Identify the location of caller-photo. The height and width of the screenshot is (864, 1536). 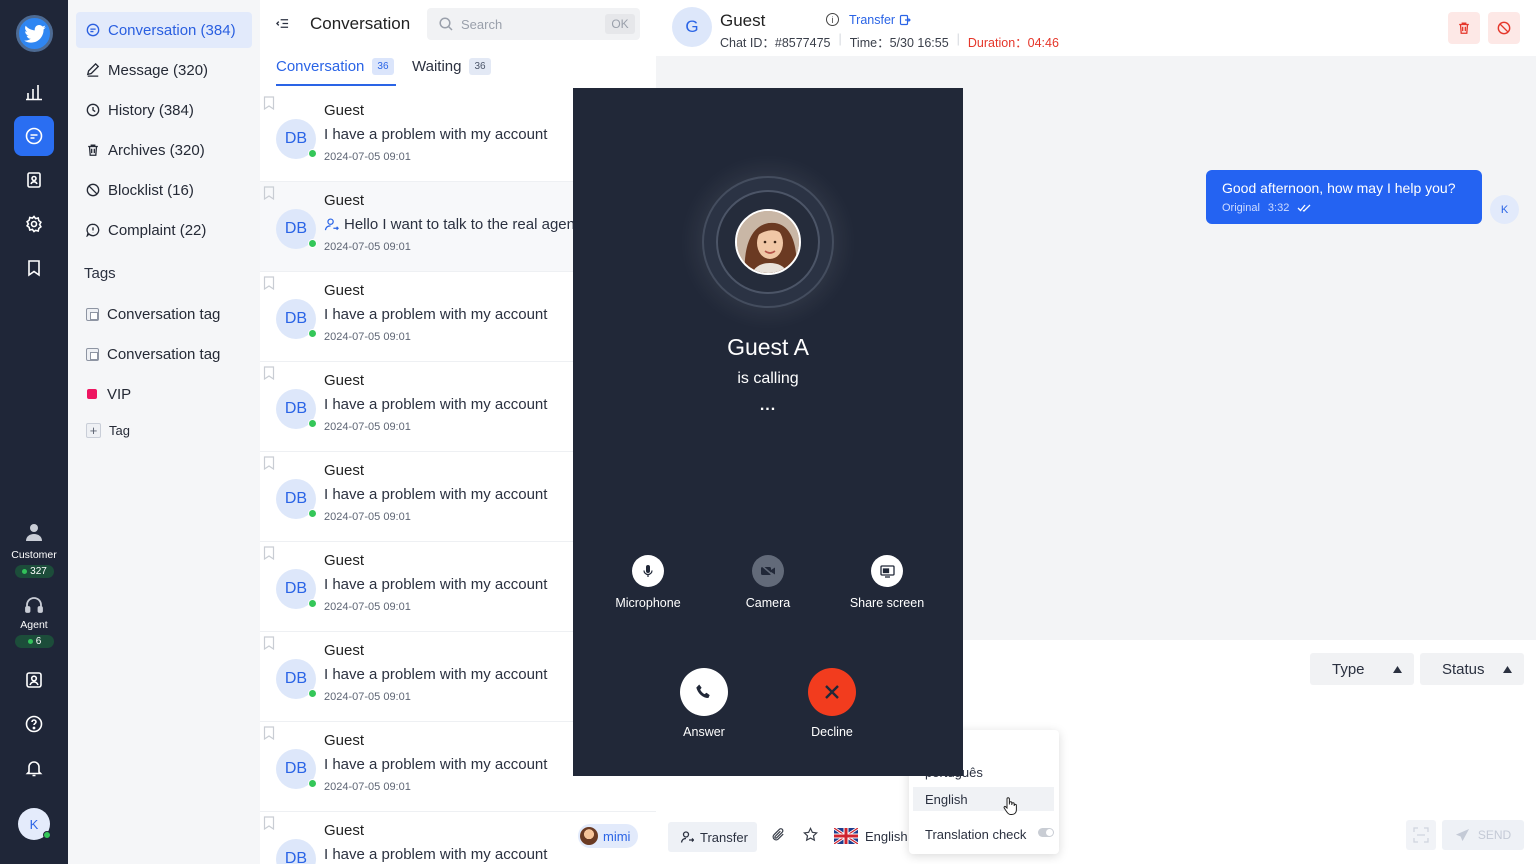
(768, 242).